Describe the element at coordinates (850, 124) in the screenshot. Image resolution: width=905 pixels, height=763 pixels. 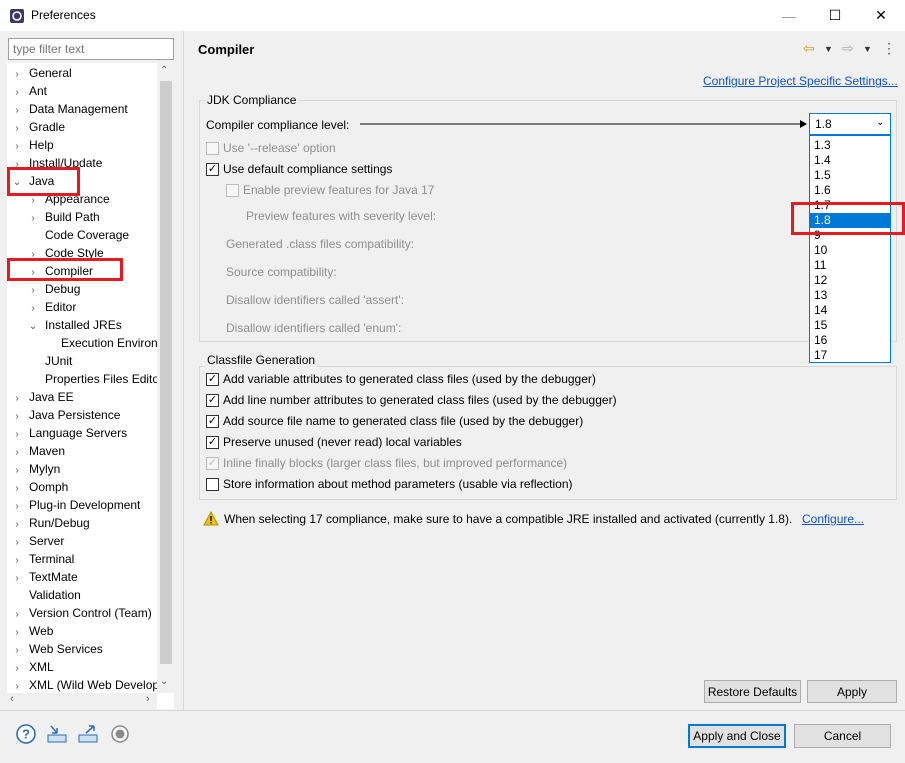
I see `compliance-level-combo: 1.8 ⌄` at that location.